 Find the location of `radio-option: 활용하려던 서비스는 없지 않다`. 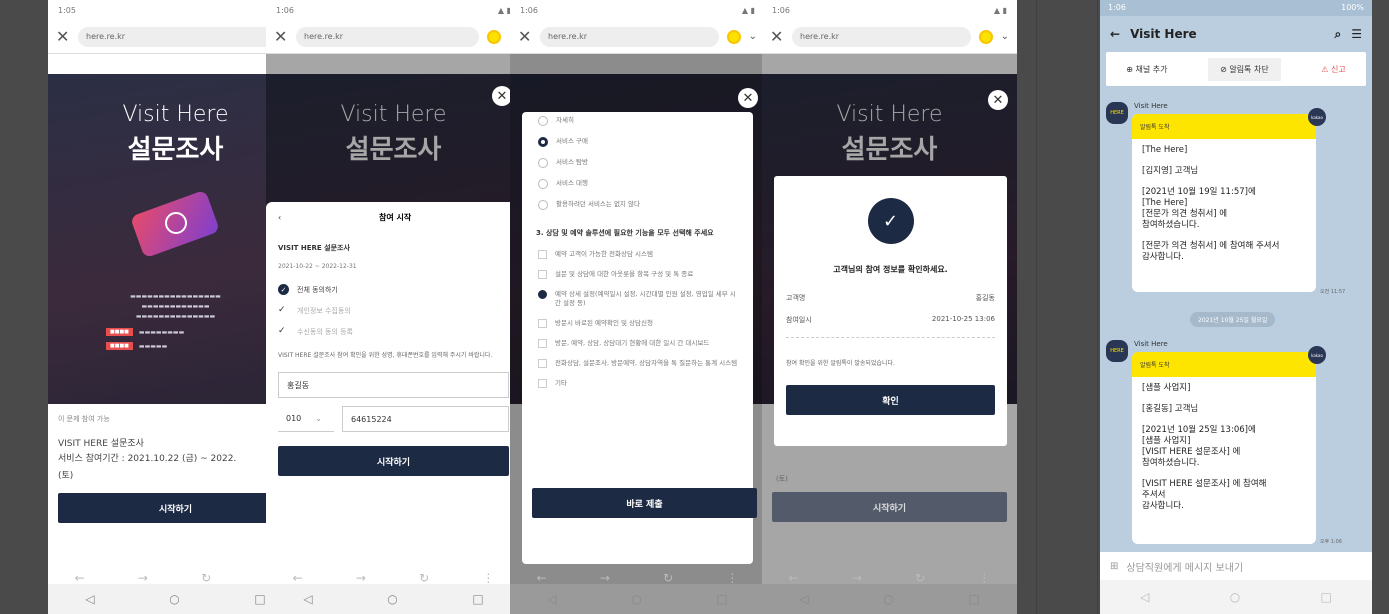

radio-option: 활용하려던 서비스는 없지 않다 is located at coordinates (638, 205).